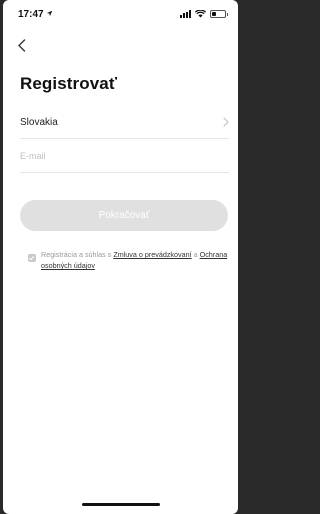 This screenshot has height=514, width=320. Describe the element at coordinates (77, 254) in the screenshot. I see `consent-text-prefix: Registrácia a súhlas s` at that location.